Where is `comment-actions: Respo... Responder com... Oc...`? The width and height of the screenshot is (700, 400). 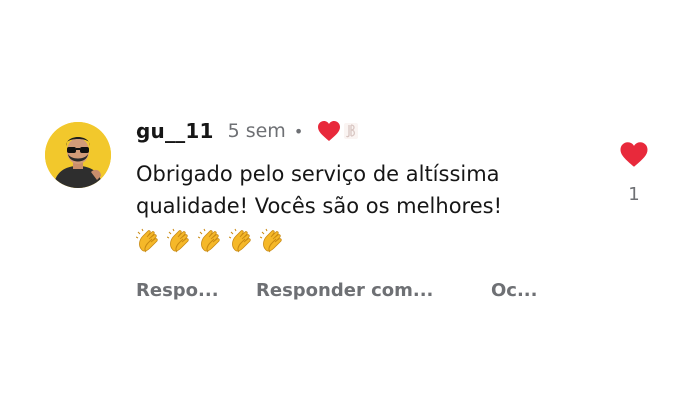 comment-actions: Respo... Responder com... Oc... is located at coordinates (337, 290).